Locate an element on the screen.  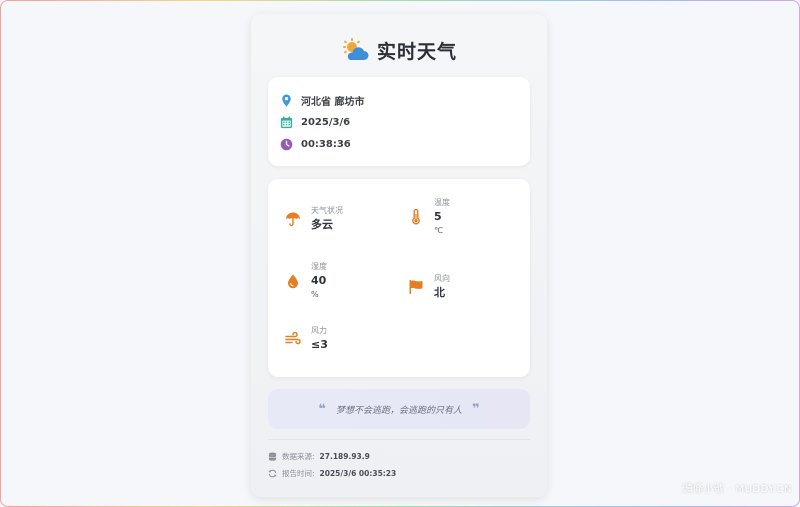
sync-icon is located at coordinates (272, 473).